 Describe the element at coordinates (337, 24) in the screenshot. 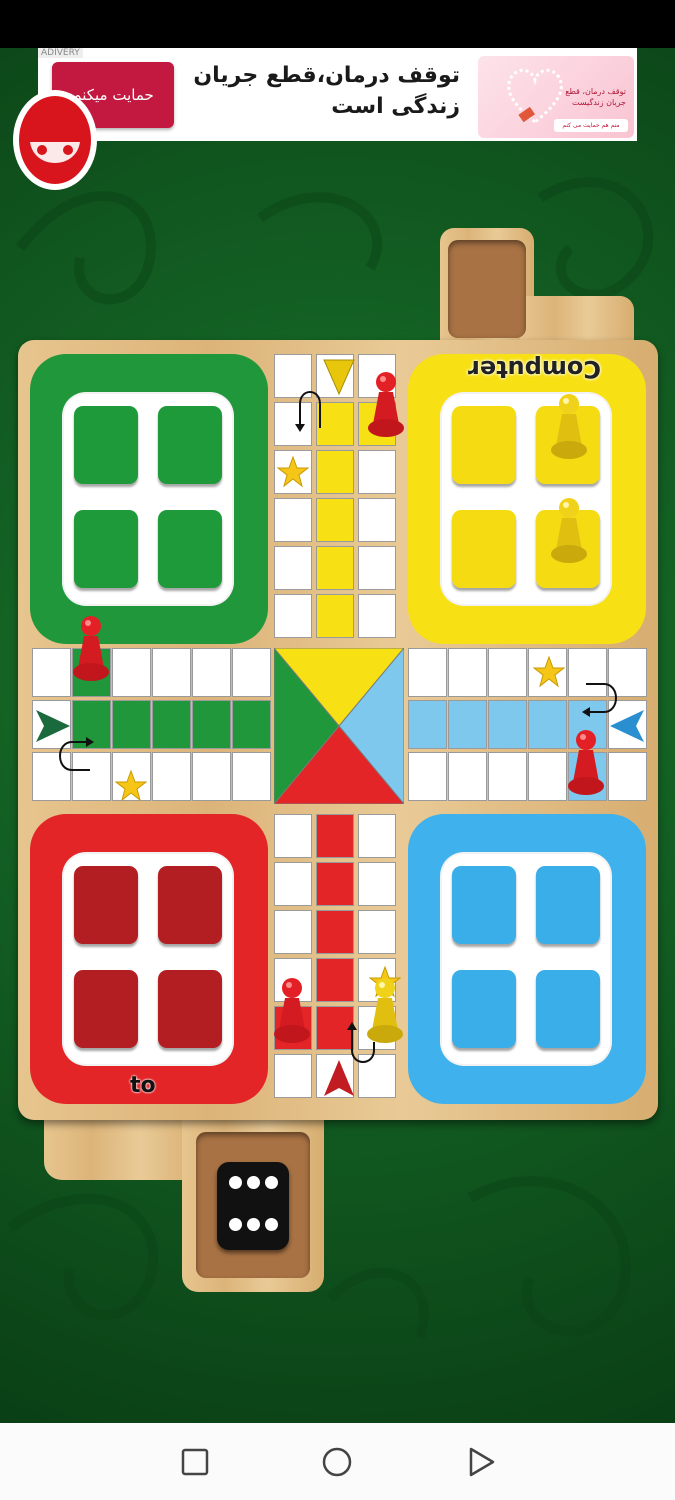

I see `status-bar` at that location.